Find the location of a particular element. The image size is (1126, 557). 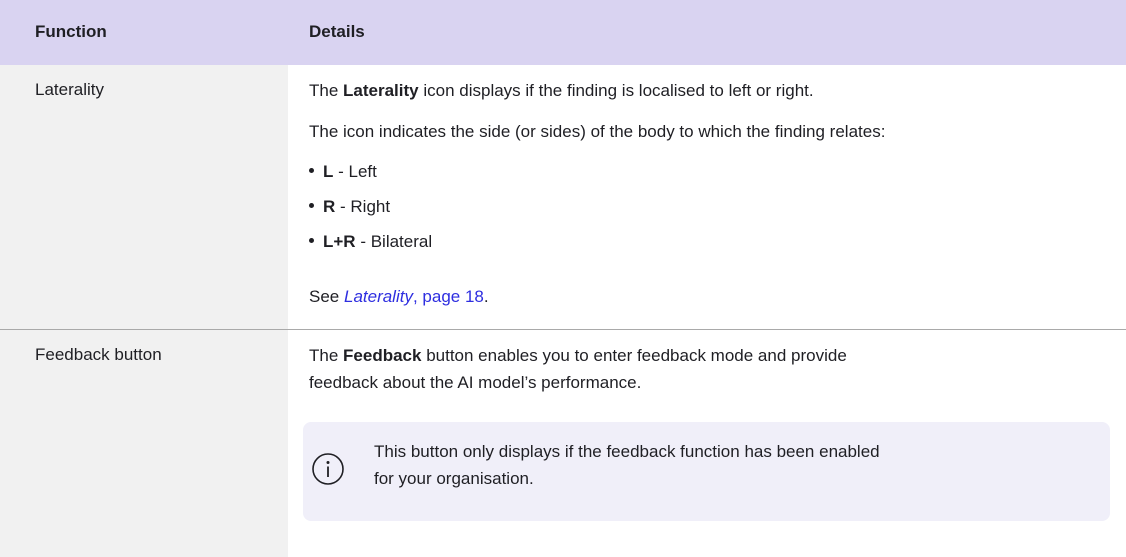

laterality-page-link: Laterality, page 18 is located at coordinates (414, 296).